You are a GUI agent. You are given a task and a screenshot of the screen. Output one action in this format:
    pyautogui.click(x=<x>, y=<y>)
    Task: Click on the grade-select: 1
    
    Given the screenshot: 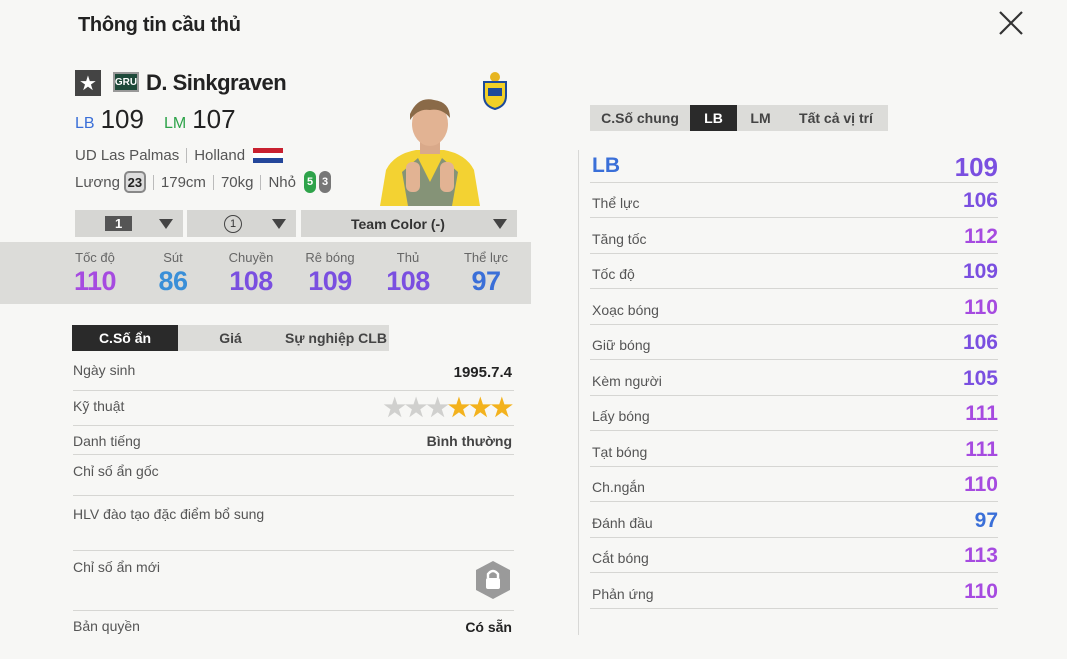 What is the action you would take?
    pyautogui.click(x=241, y=223)
    